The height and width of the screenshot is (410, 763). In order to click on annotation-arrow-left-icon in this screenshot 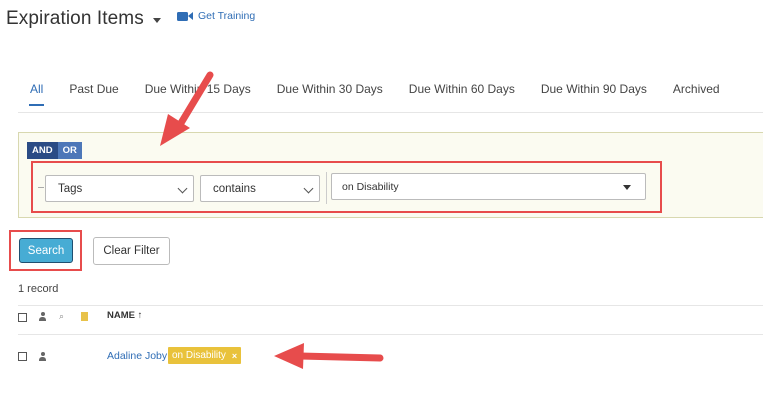, I will do `click(329, 356)`.